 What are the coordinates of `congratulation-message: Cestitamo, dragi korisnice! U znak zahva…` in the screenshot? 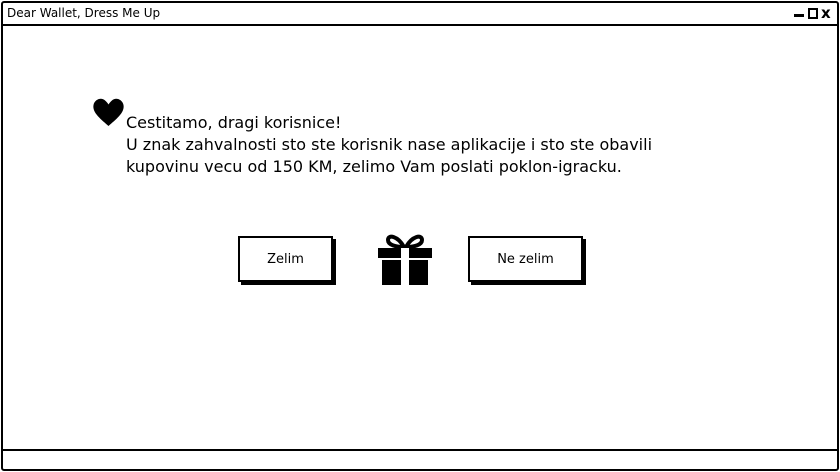 It's located at (426, 145).